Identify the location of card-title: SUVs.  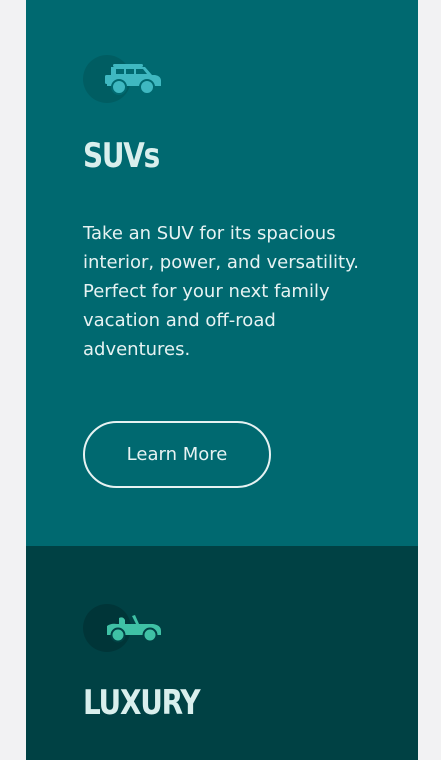
(121, 156).